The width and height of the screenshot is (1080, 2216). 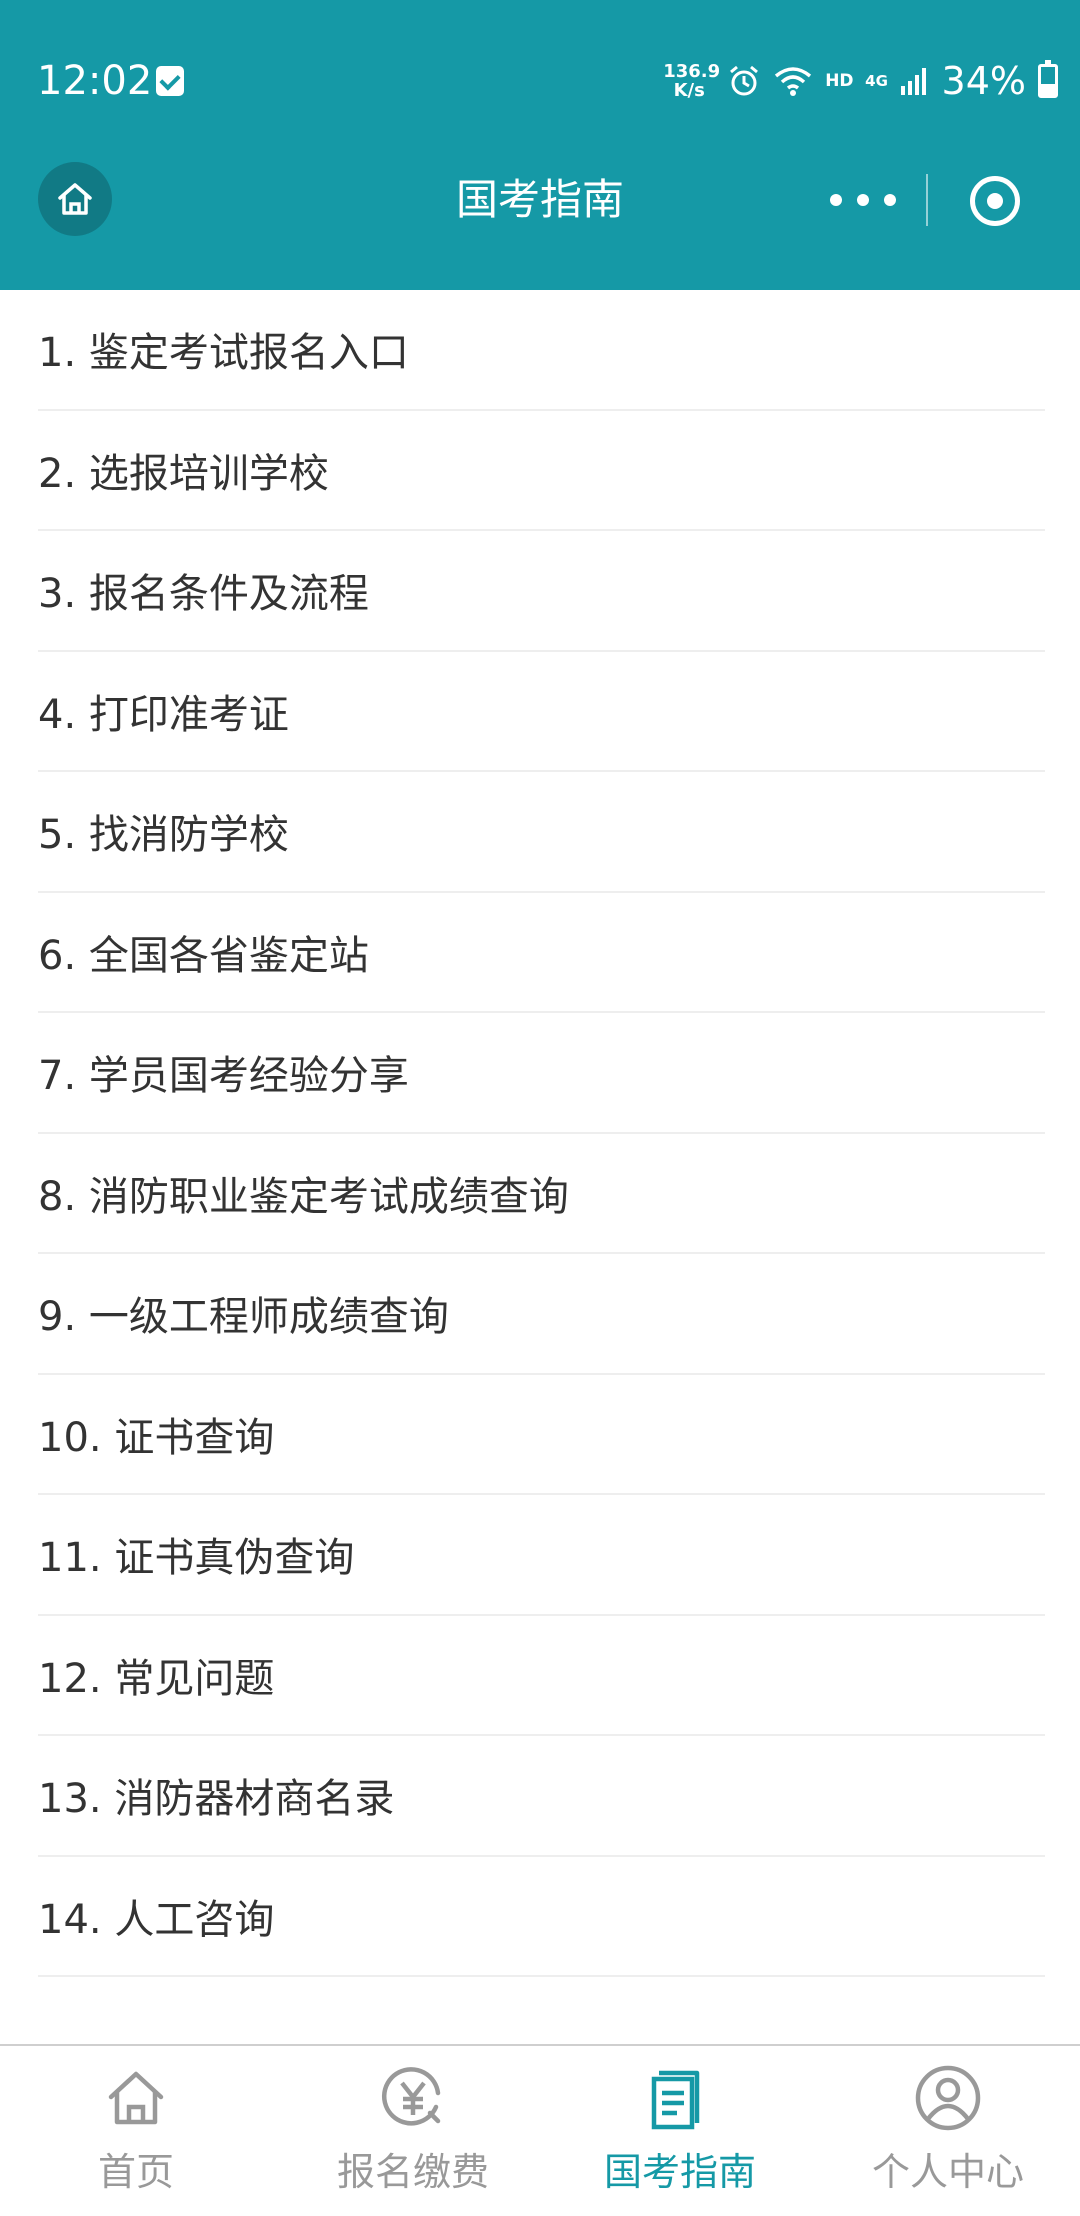 I want to click on tab-home: 首页, so click(x=136, y=2129).